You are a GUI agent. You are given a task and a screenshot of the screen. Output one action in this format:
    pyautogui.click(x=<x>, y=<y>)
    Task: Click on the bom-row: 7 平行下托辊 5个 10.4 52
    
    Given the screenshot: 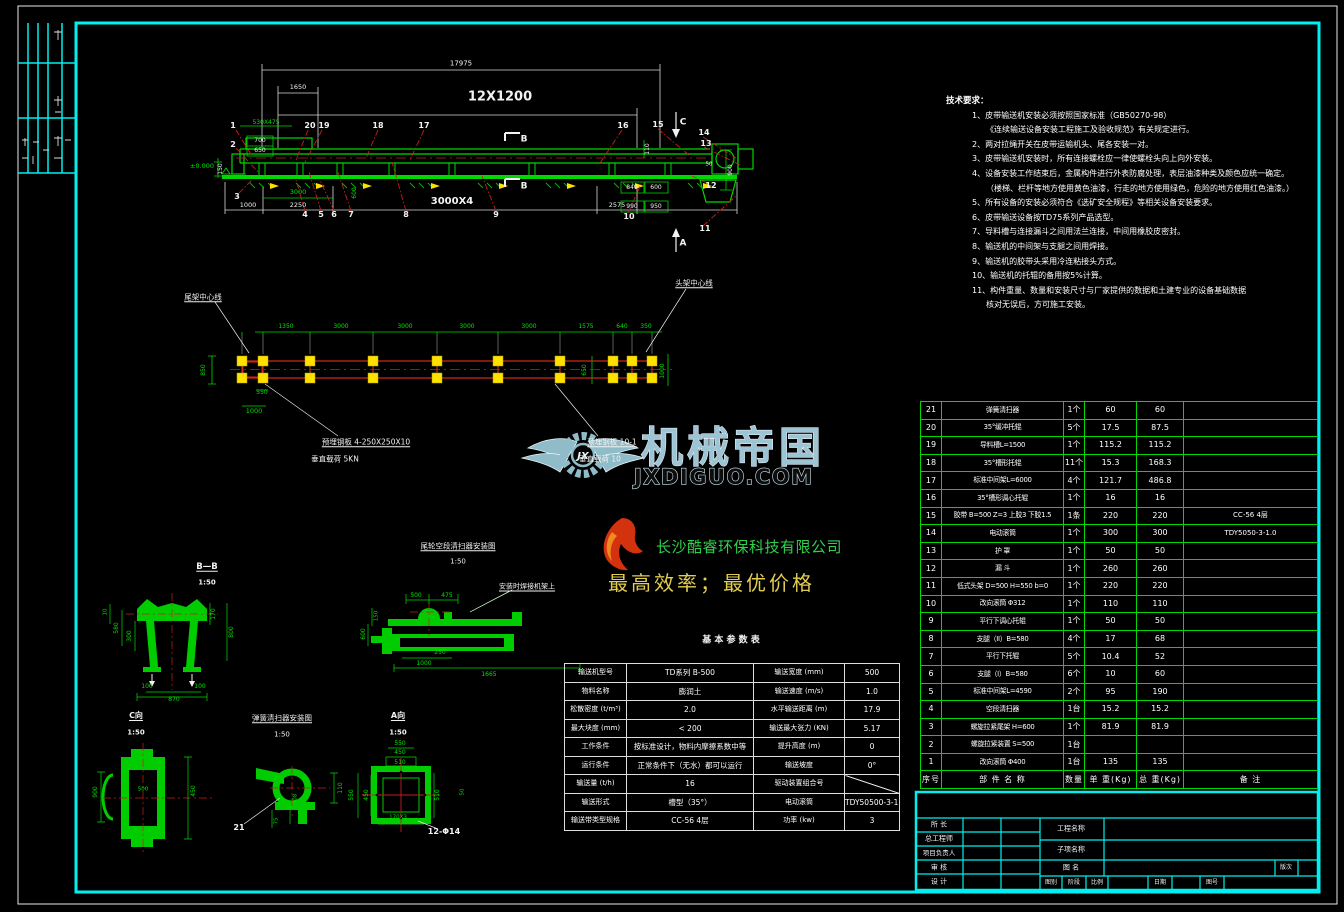 What is the action you would take?
    pyautogui.click(x=1119, y=656)
    